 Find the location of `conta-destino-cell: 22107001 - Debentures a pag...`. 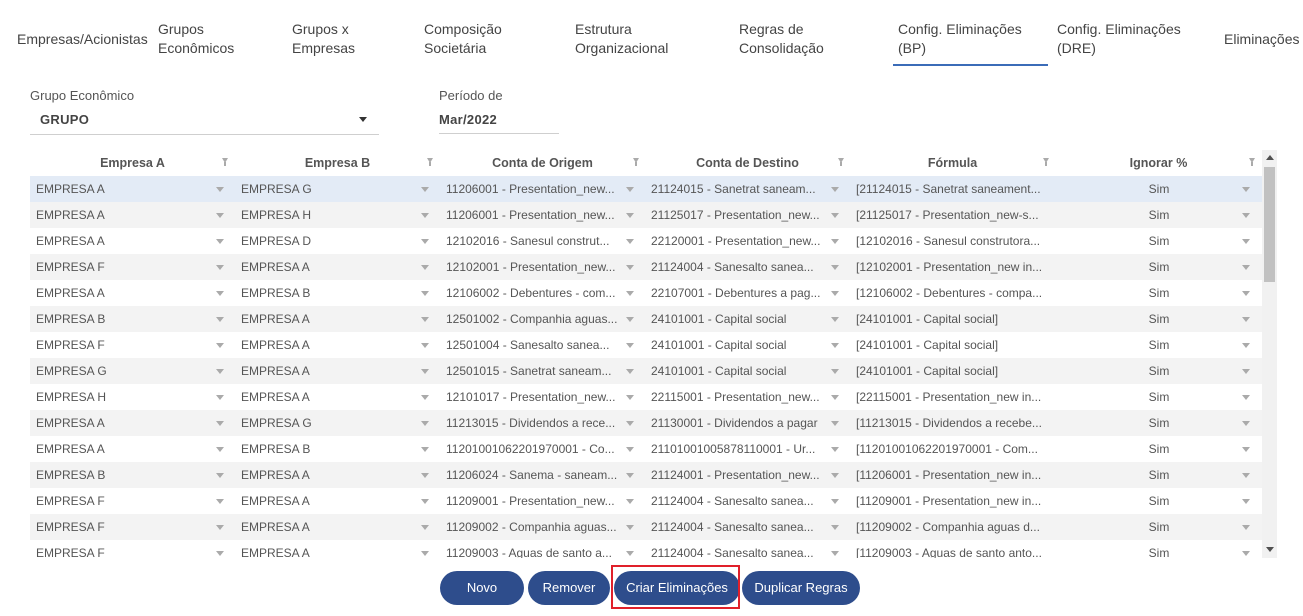

conta-destino-cell: 22107001 - Debentures a pag... is located at coordinates (739, 293).